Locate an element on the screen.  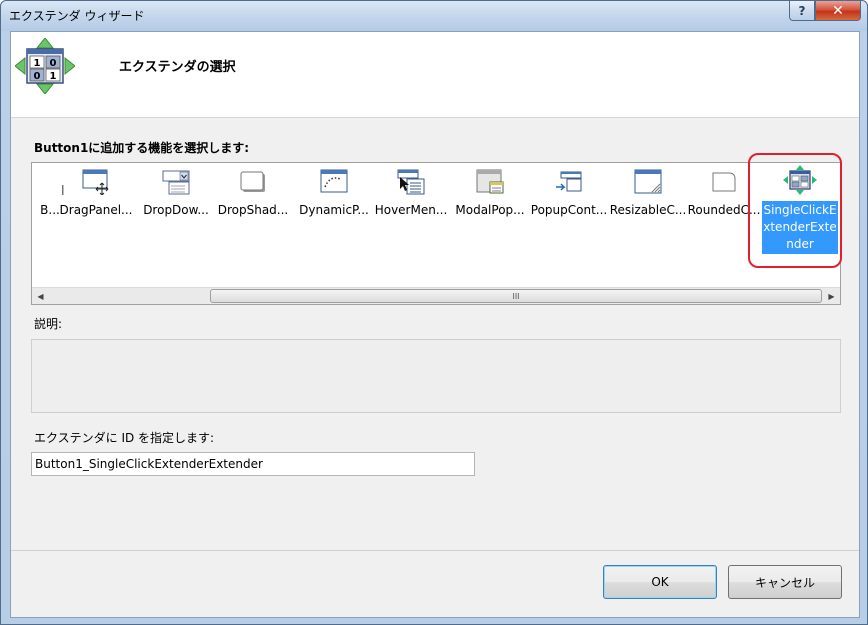
footer-divider is located at coordinates (435, 550).